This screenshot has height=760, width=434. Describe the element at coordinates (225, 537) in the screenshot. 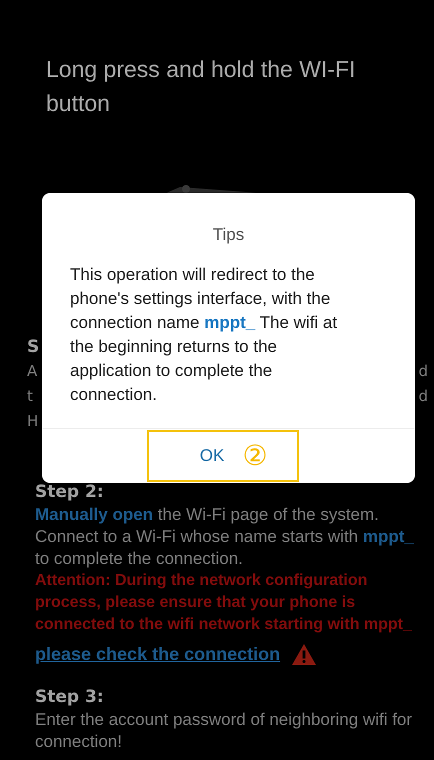

I see `step-text: Manually open the Wi-Fi page of the system. Connect to a Wi-Fi whose name starts with mppt_ to complete the connection.` at that location.